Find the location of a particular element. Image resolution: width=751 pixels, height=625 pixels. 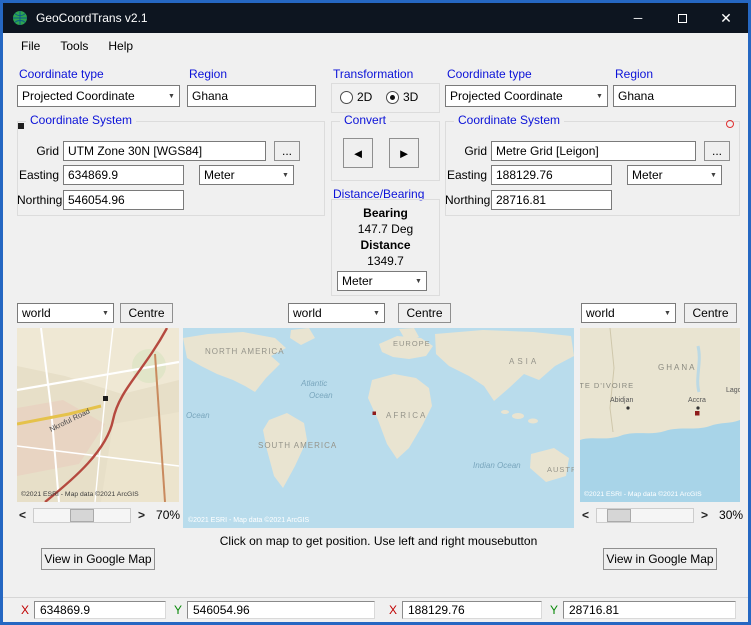

source-position-marker is located at coordinates (105, 398).